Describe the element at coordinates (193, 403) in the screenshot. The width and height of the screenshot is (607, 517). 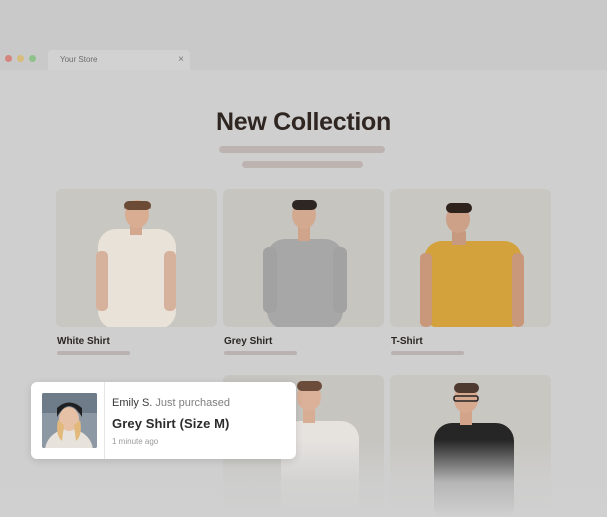
I see `purchase-action: Just purchased` at that location.